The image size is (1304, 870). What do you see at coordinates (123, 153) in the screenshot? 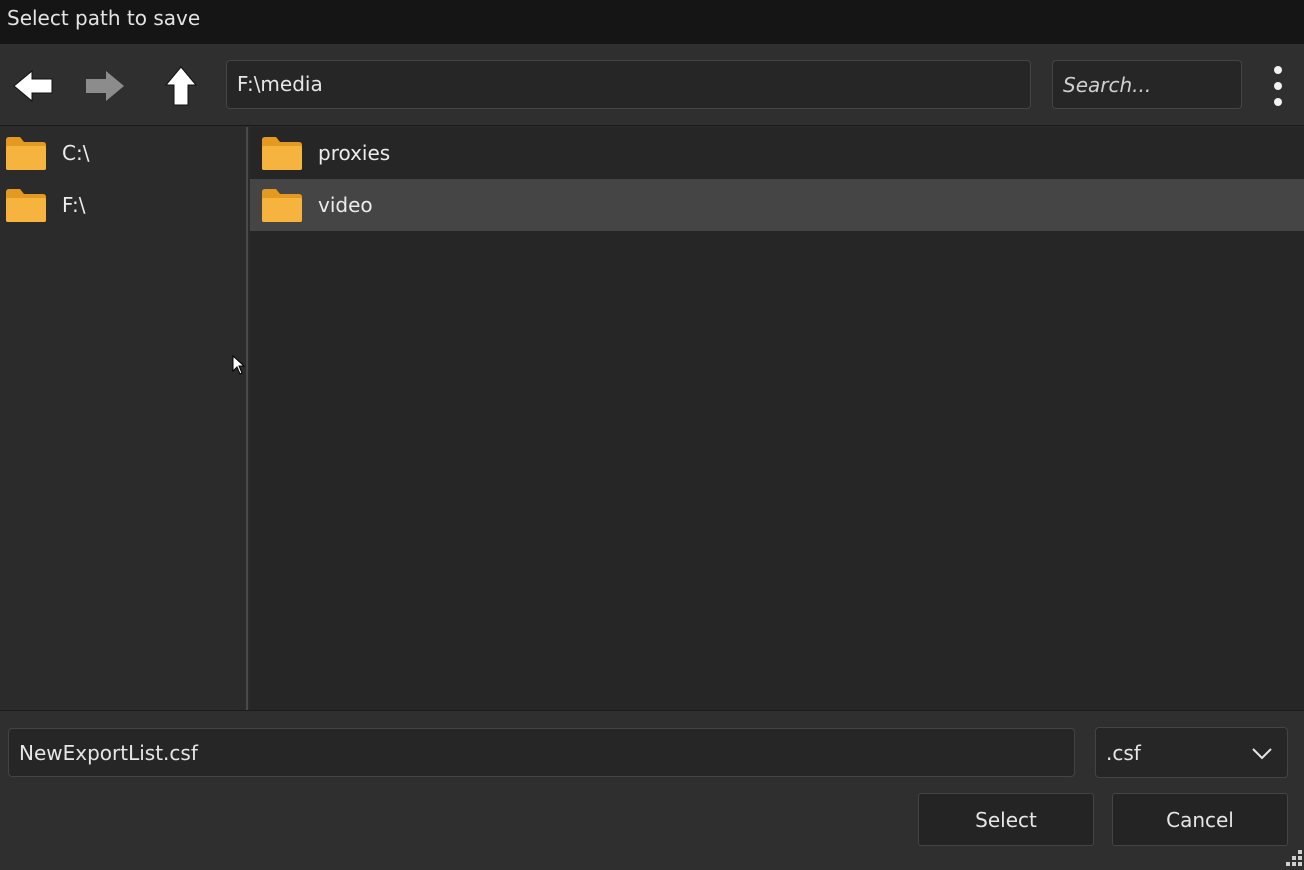
I see `sidebar-item-c-drive: C:\` at bounding box center [123, 153].